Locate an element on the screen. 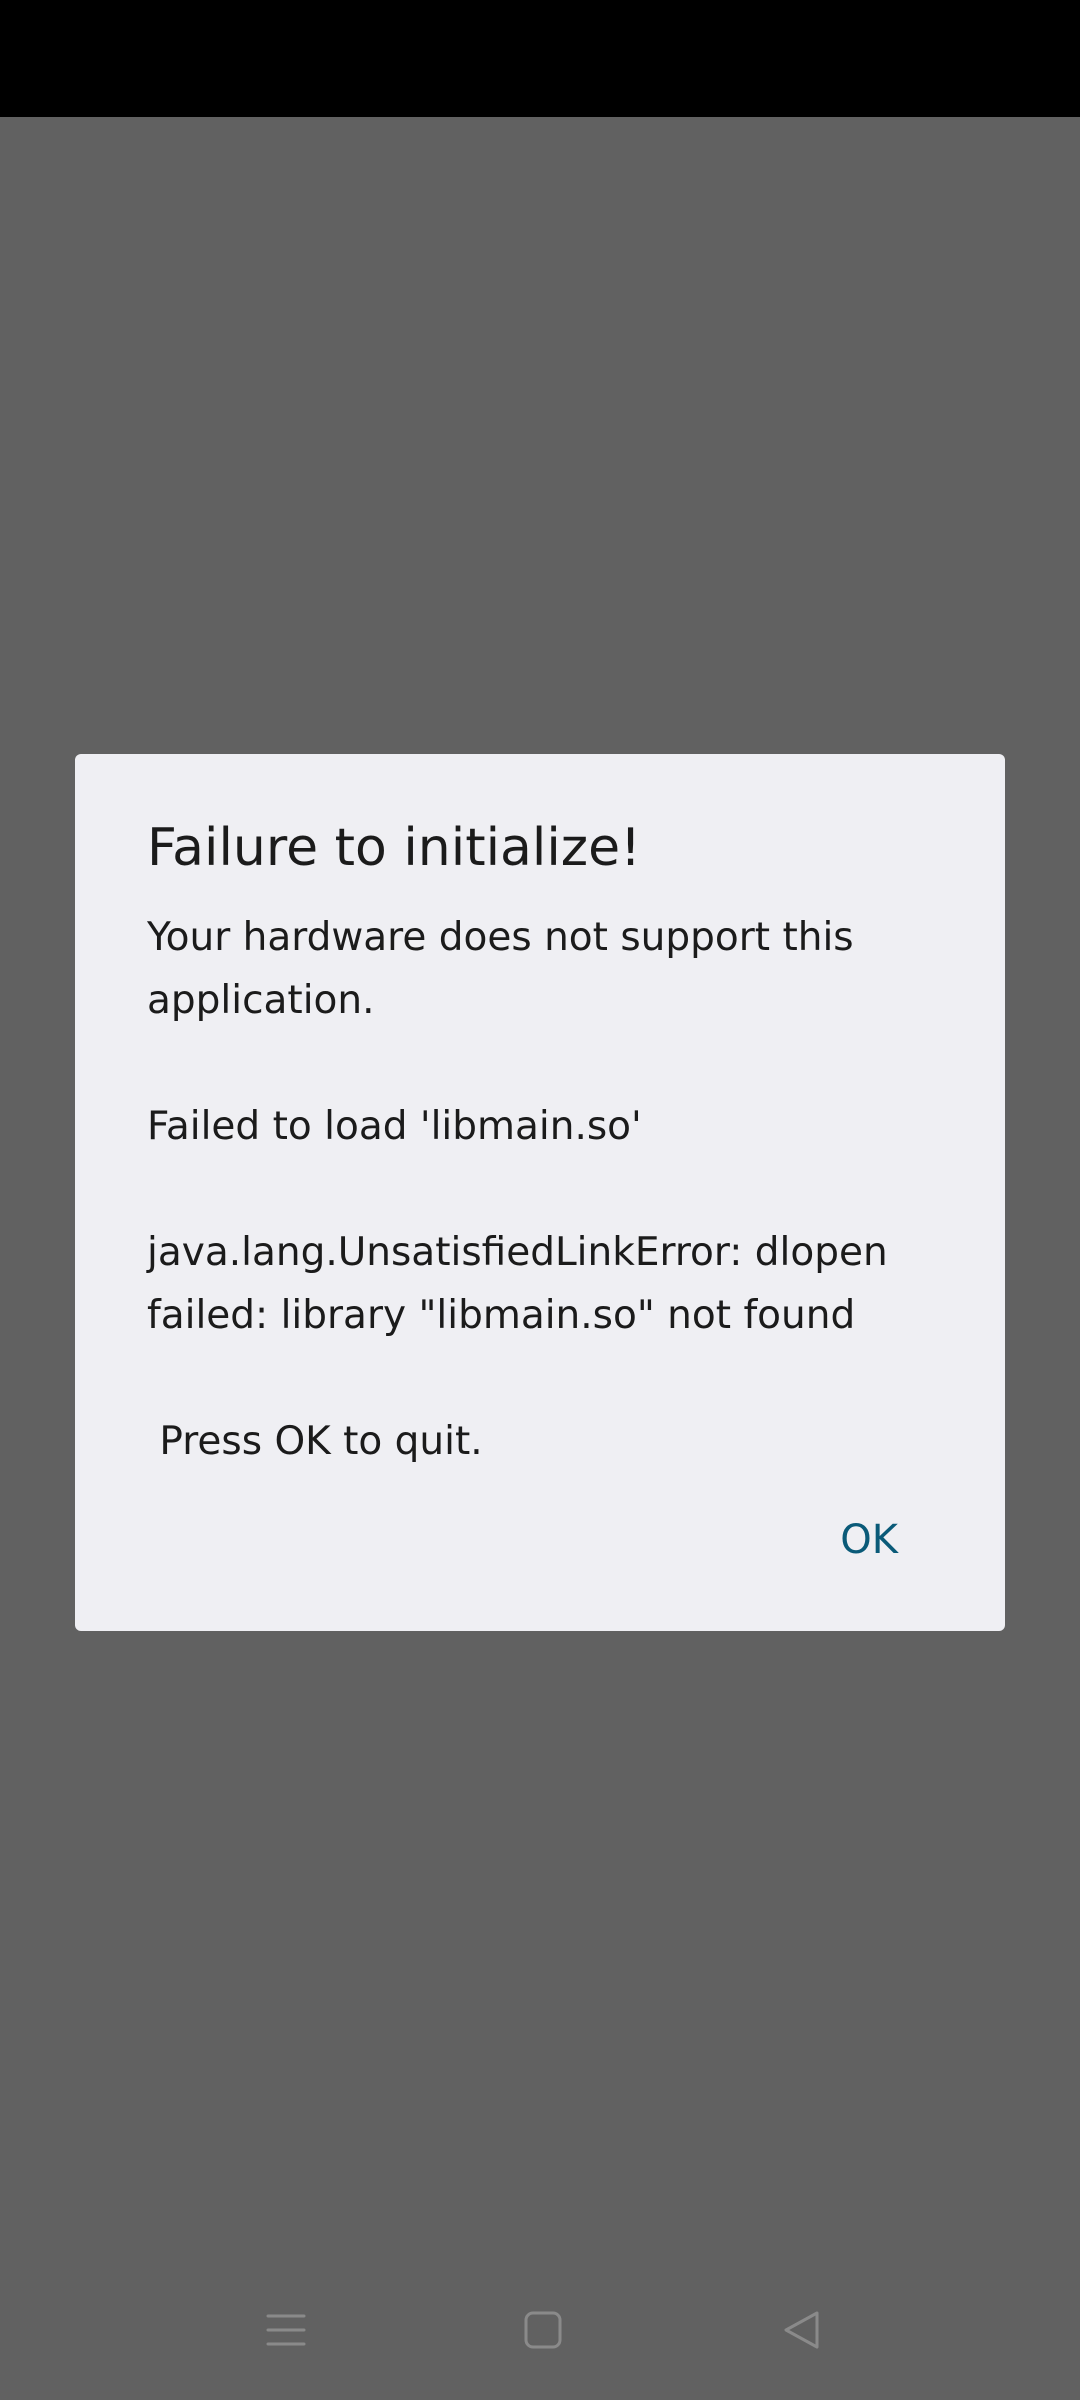  recent-apps-button is located at coordinates (286, 2330).